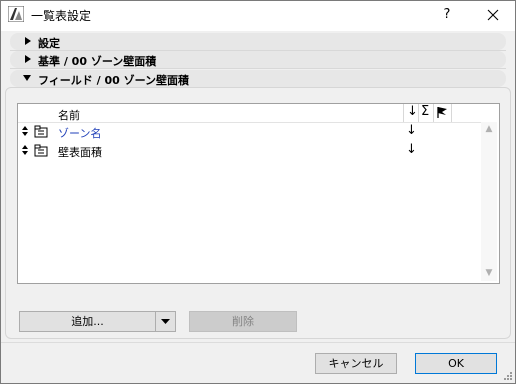 The width and height of the screenshot is (516, 384). I want to click on scroll-up-icon: ▲, so click(489, 129).